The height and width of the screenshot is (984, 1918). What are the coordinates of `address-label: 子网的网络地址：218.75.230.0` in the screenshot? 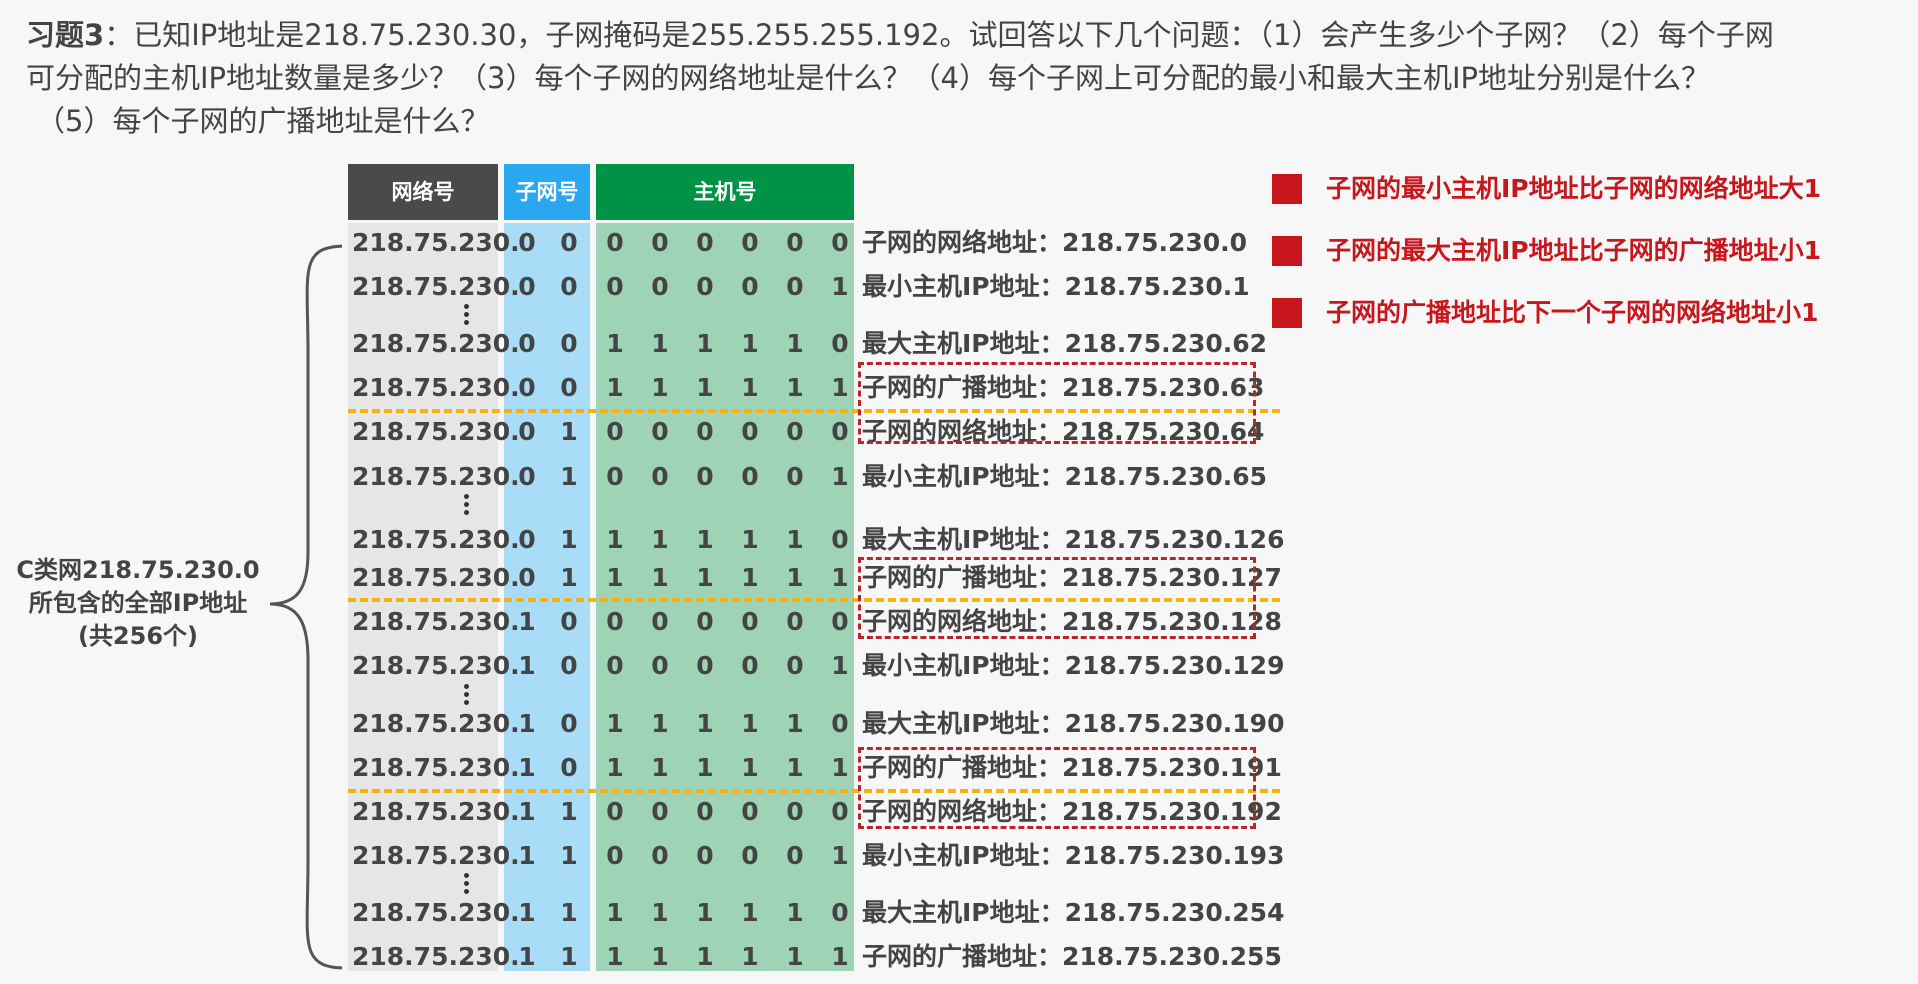 It's located at (1055, 242).